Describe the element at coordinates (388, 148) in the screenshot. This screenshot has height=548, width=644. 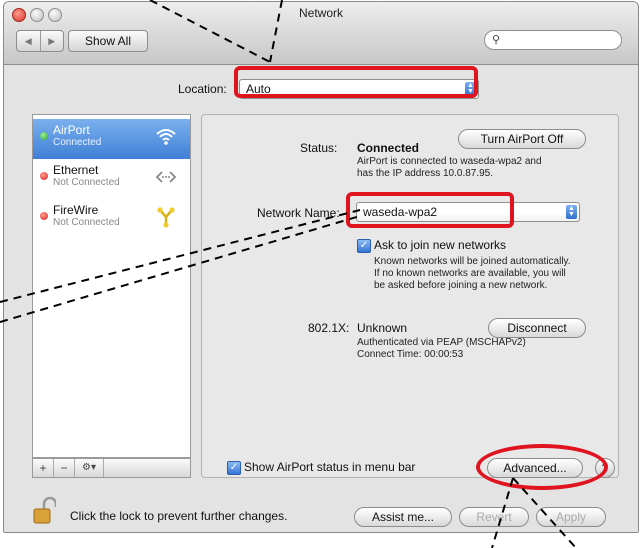
I see `status-value: Connected` at that location.